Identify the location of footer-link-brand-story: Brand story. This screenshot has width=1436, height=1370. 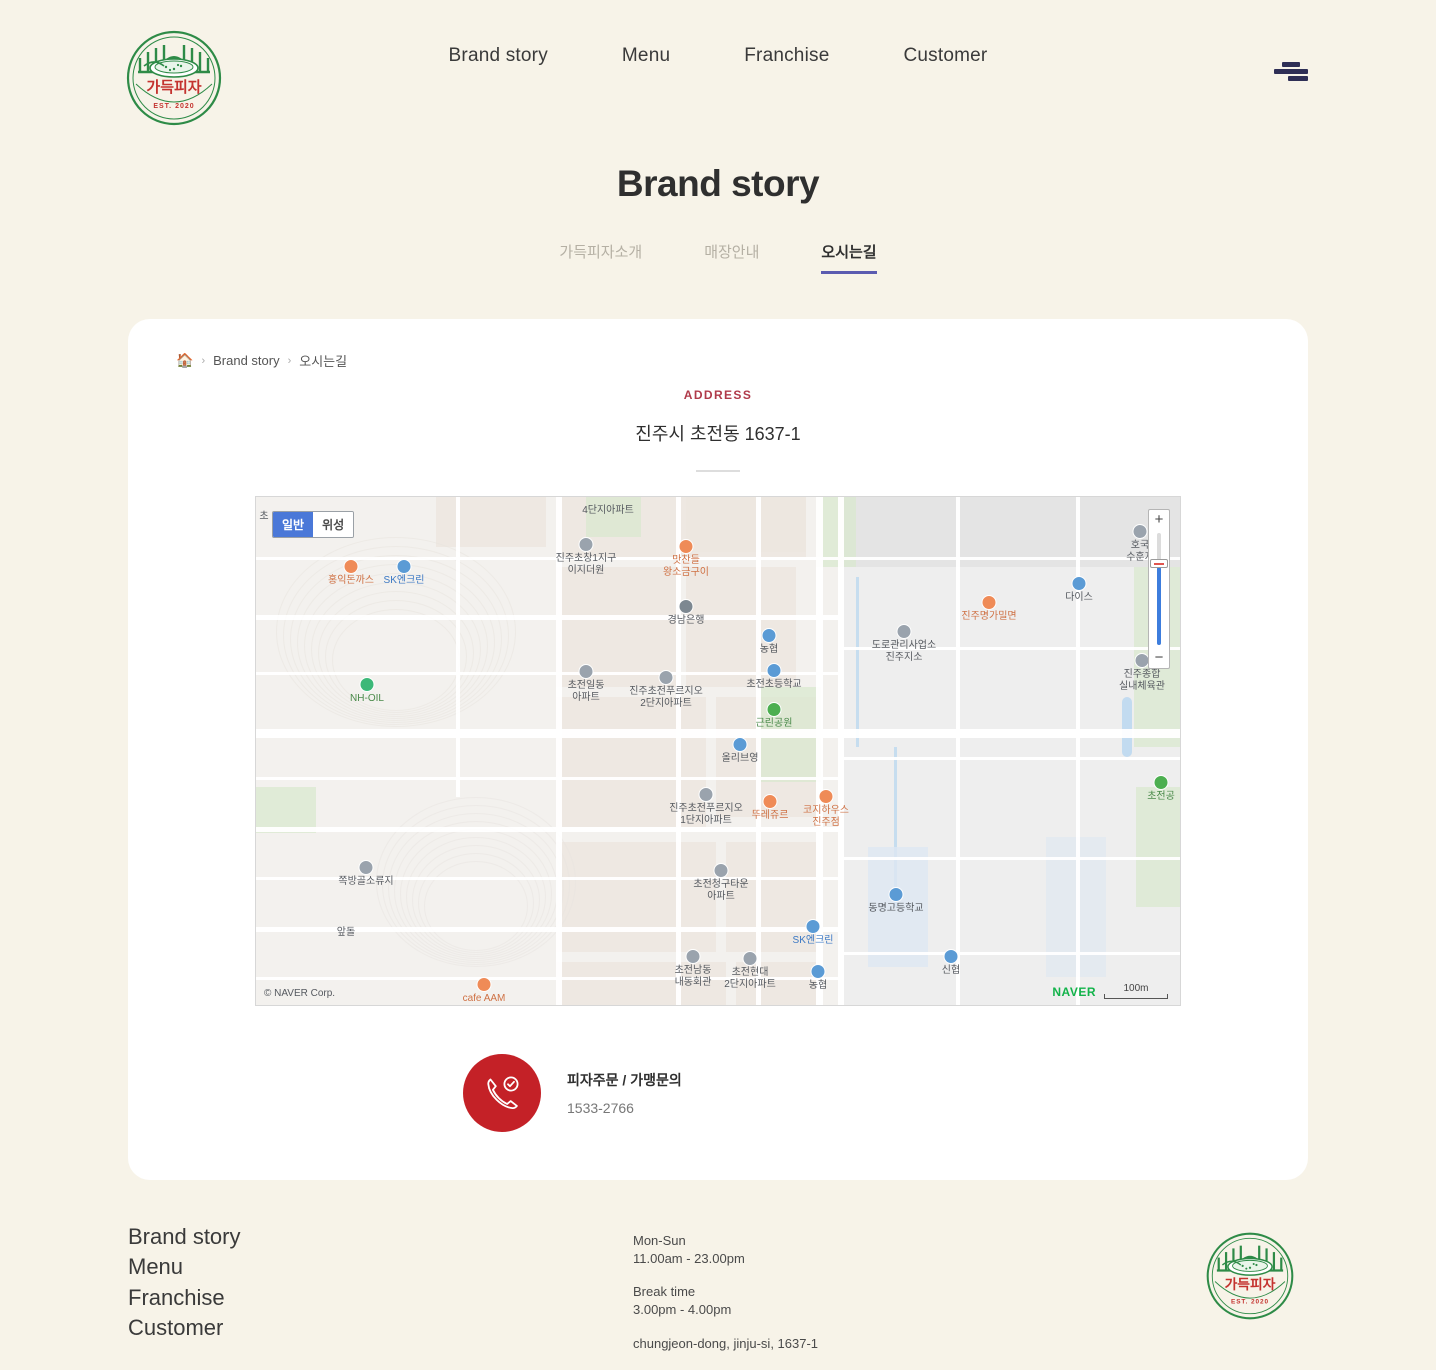
(380, 1237).